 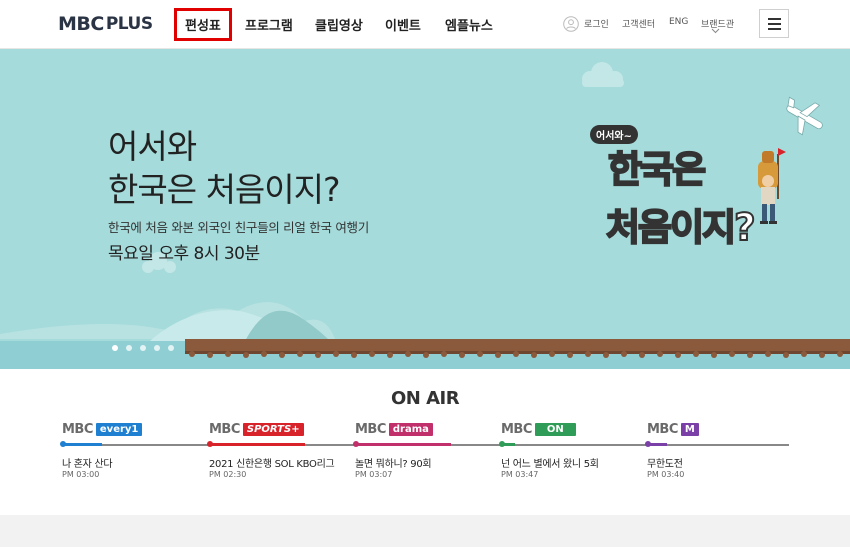 I want to click on program-title: 넌 어느 별에서 왔니 5회, so click(x=550, y=462).